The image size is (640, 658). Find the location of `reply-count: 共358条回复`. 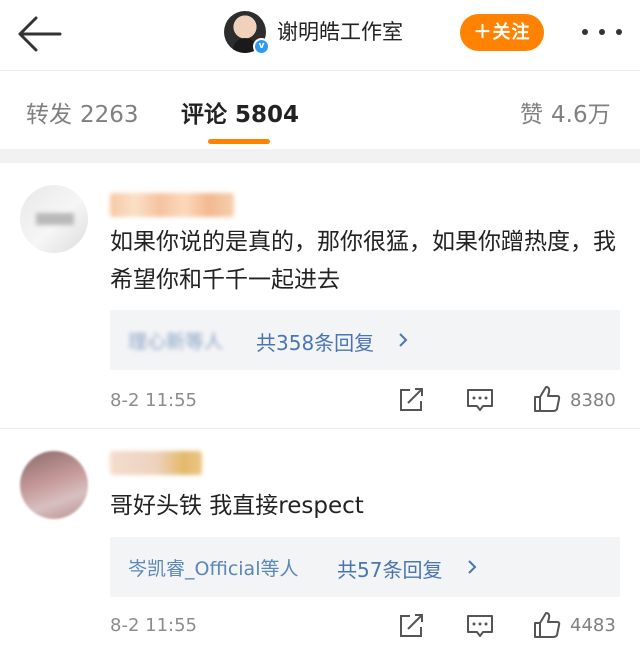

reply-count: 共358条回复 is located at coordinates (315, 343).